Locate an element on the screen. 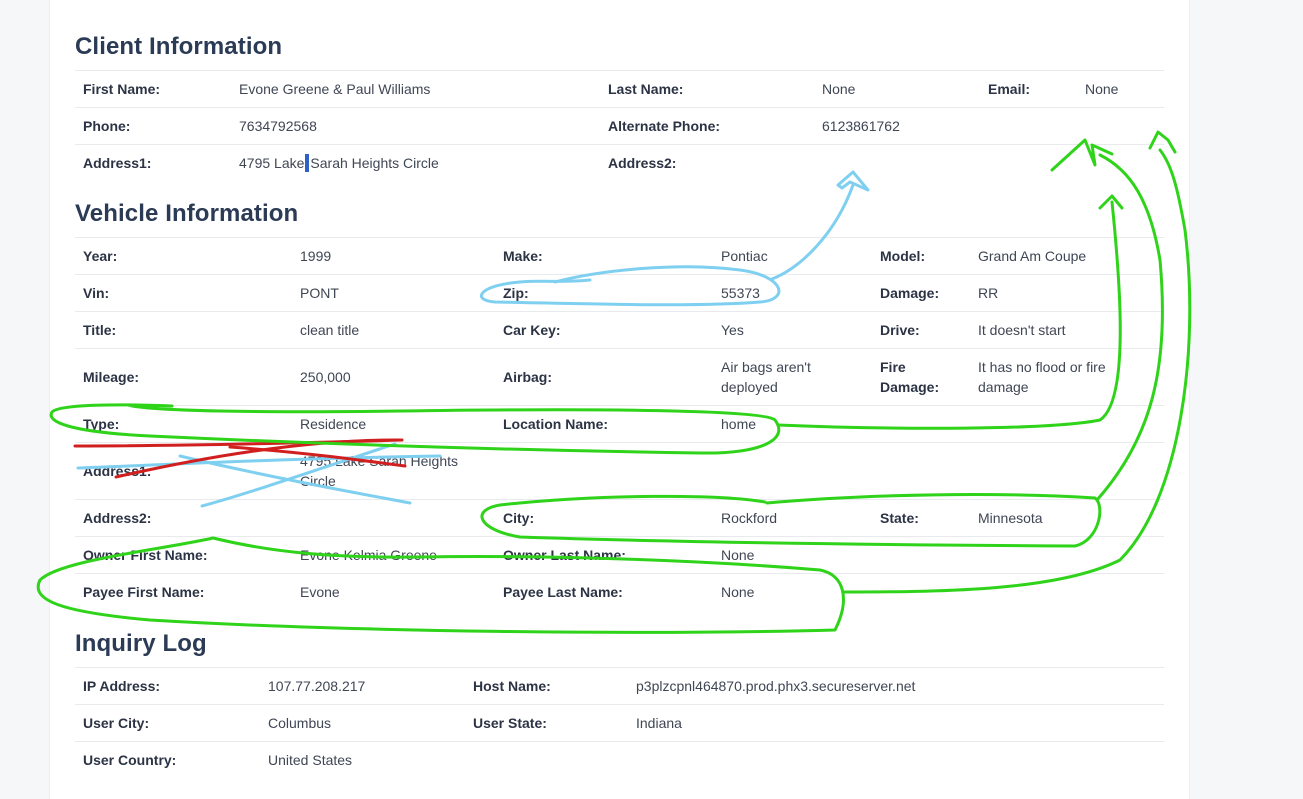 The image size is (1303, 799). last-name-label: Last Name: is located at coordinates (707, 89).